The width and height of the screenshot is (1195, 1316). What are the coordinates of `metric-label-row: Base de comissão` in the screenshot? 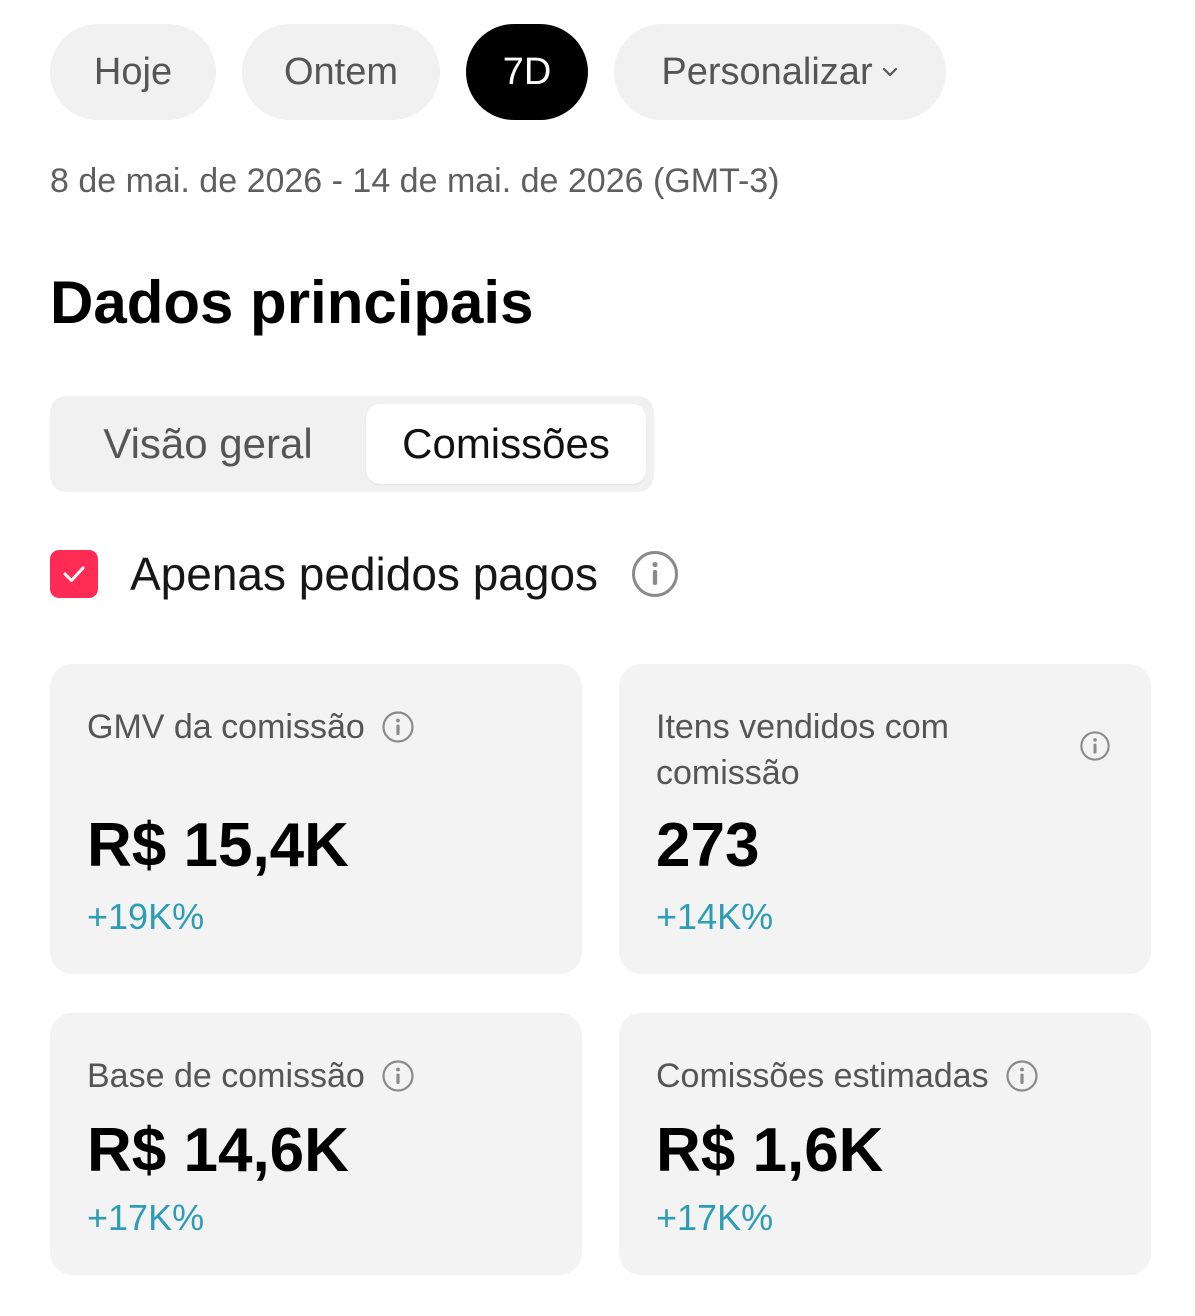 It's located at (251, 1076).